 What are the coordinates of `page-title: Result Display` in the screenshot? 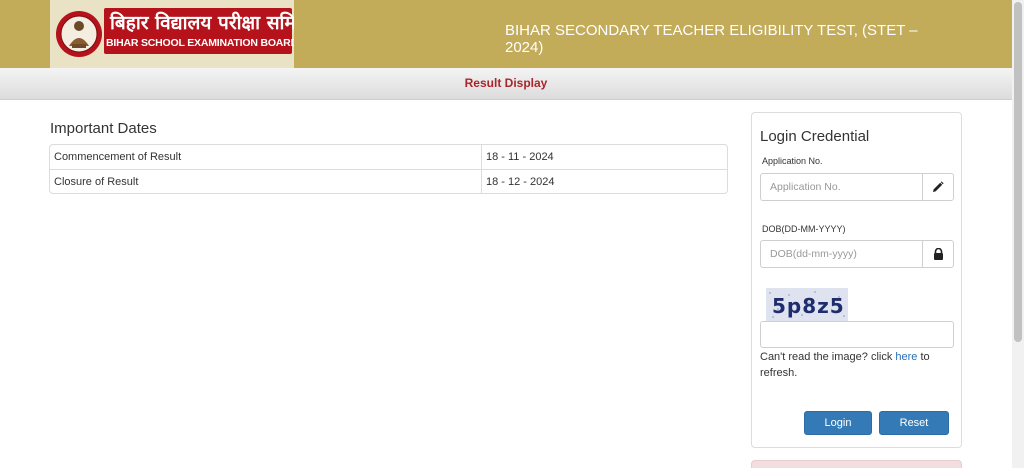 It's located at (506, 83).